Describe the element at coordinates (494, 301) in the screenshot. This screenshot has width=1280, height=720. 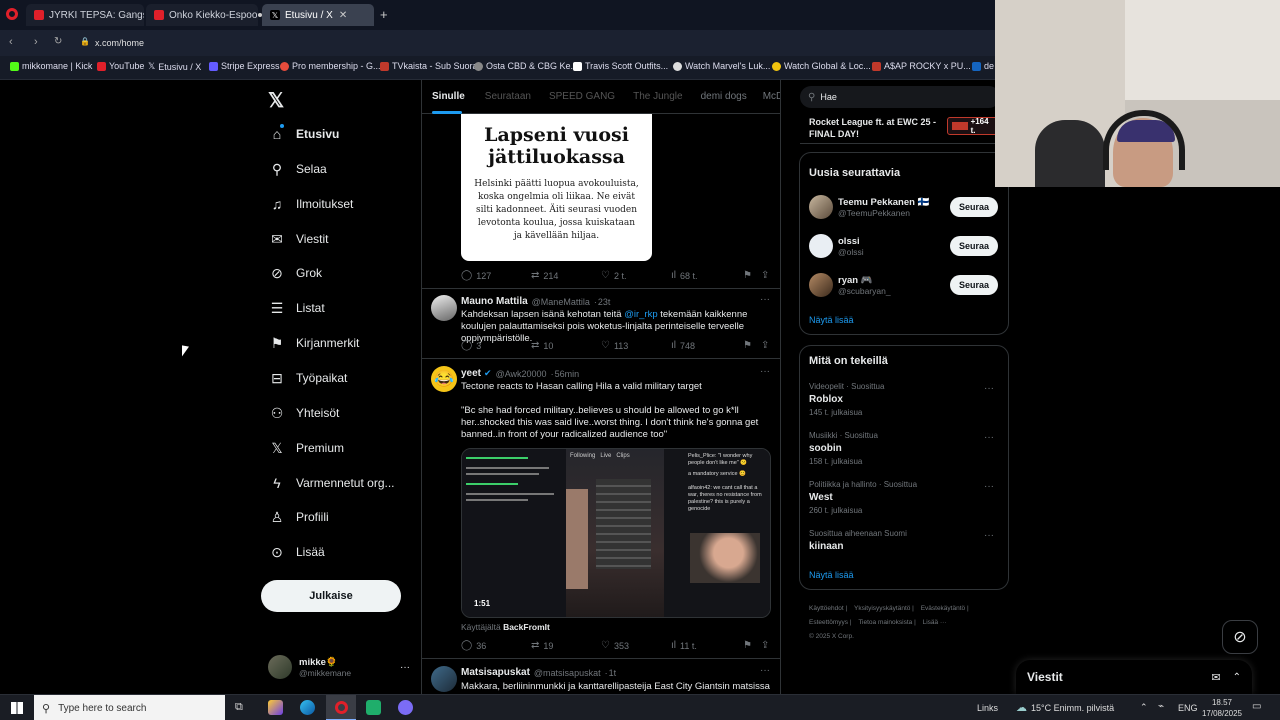
I see `author-name: Mauno Mattila` at that location.